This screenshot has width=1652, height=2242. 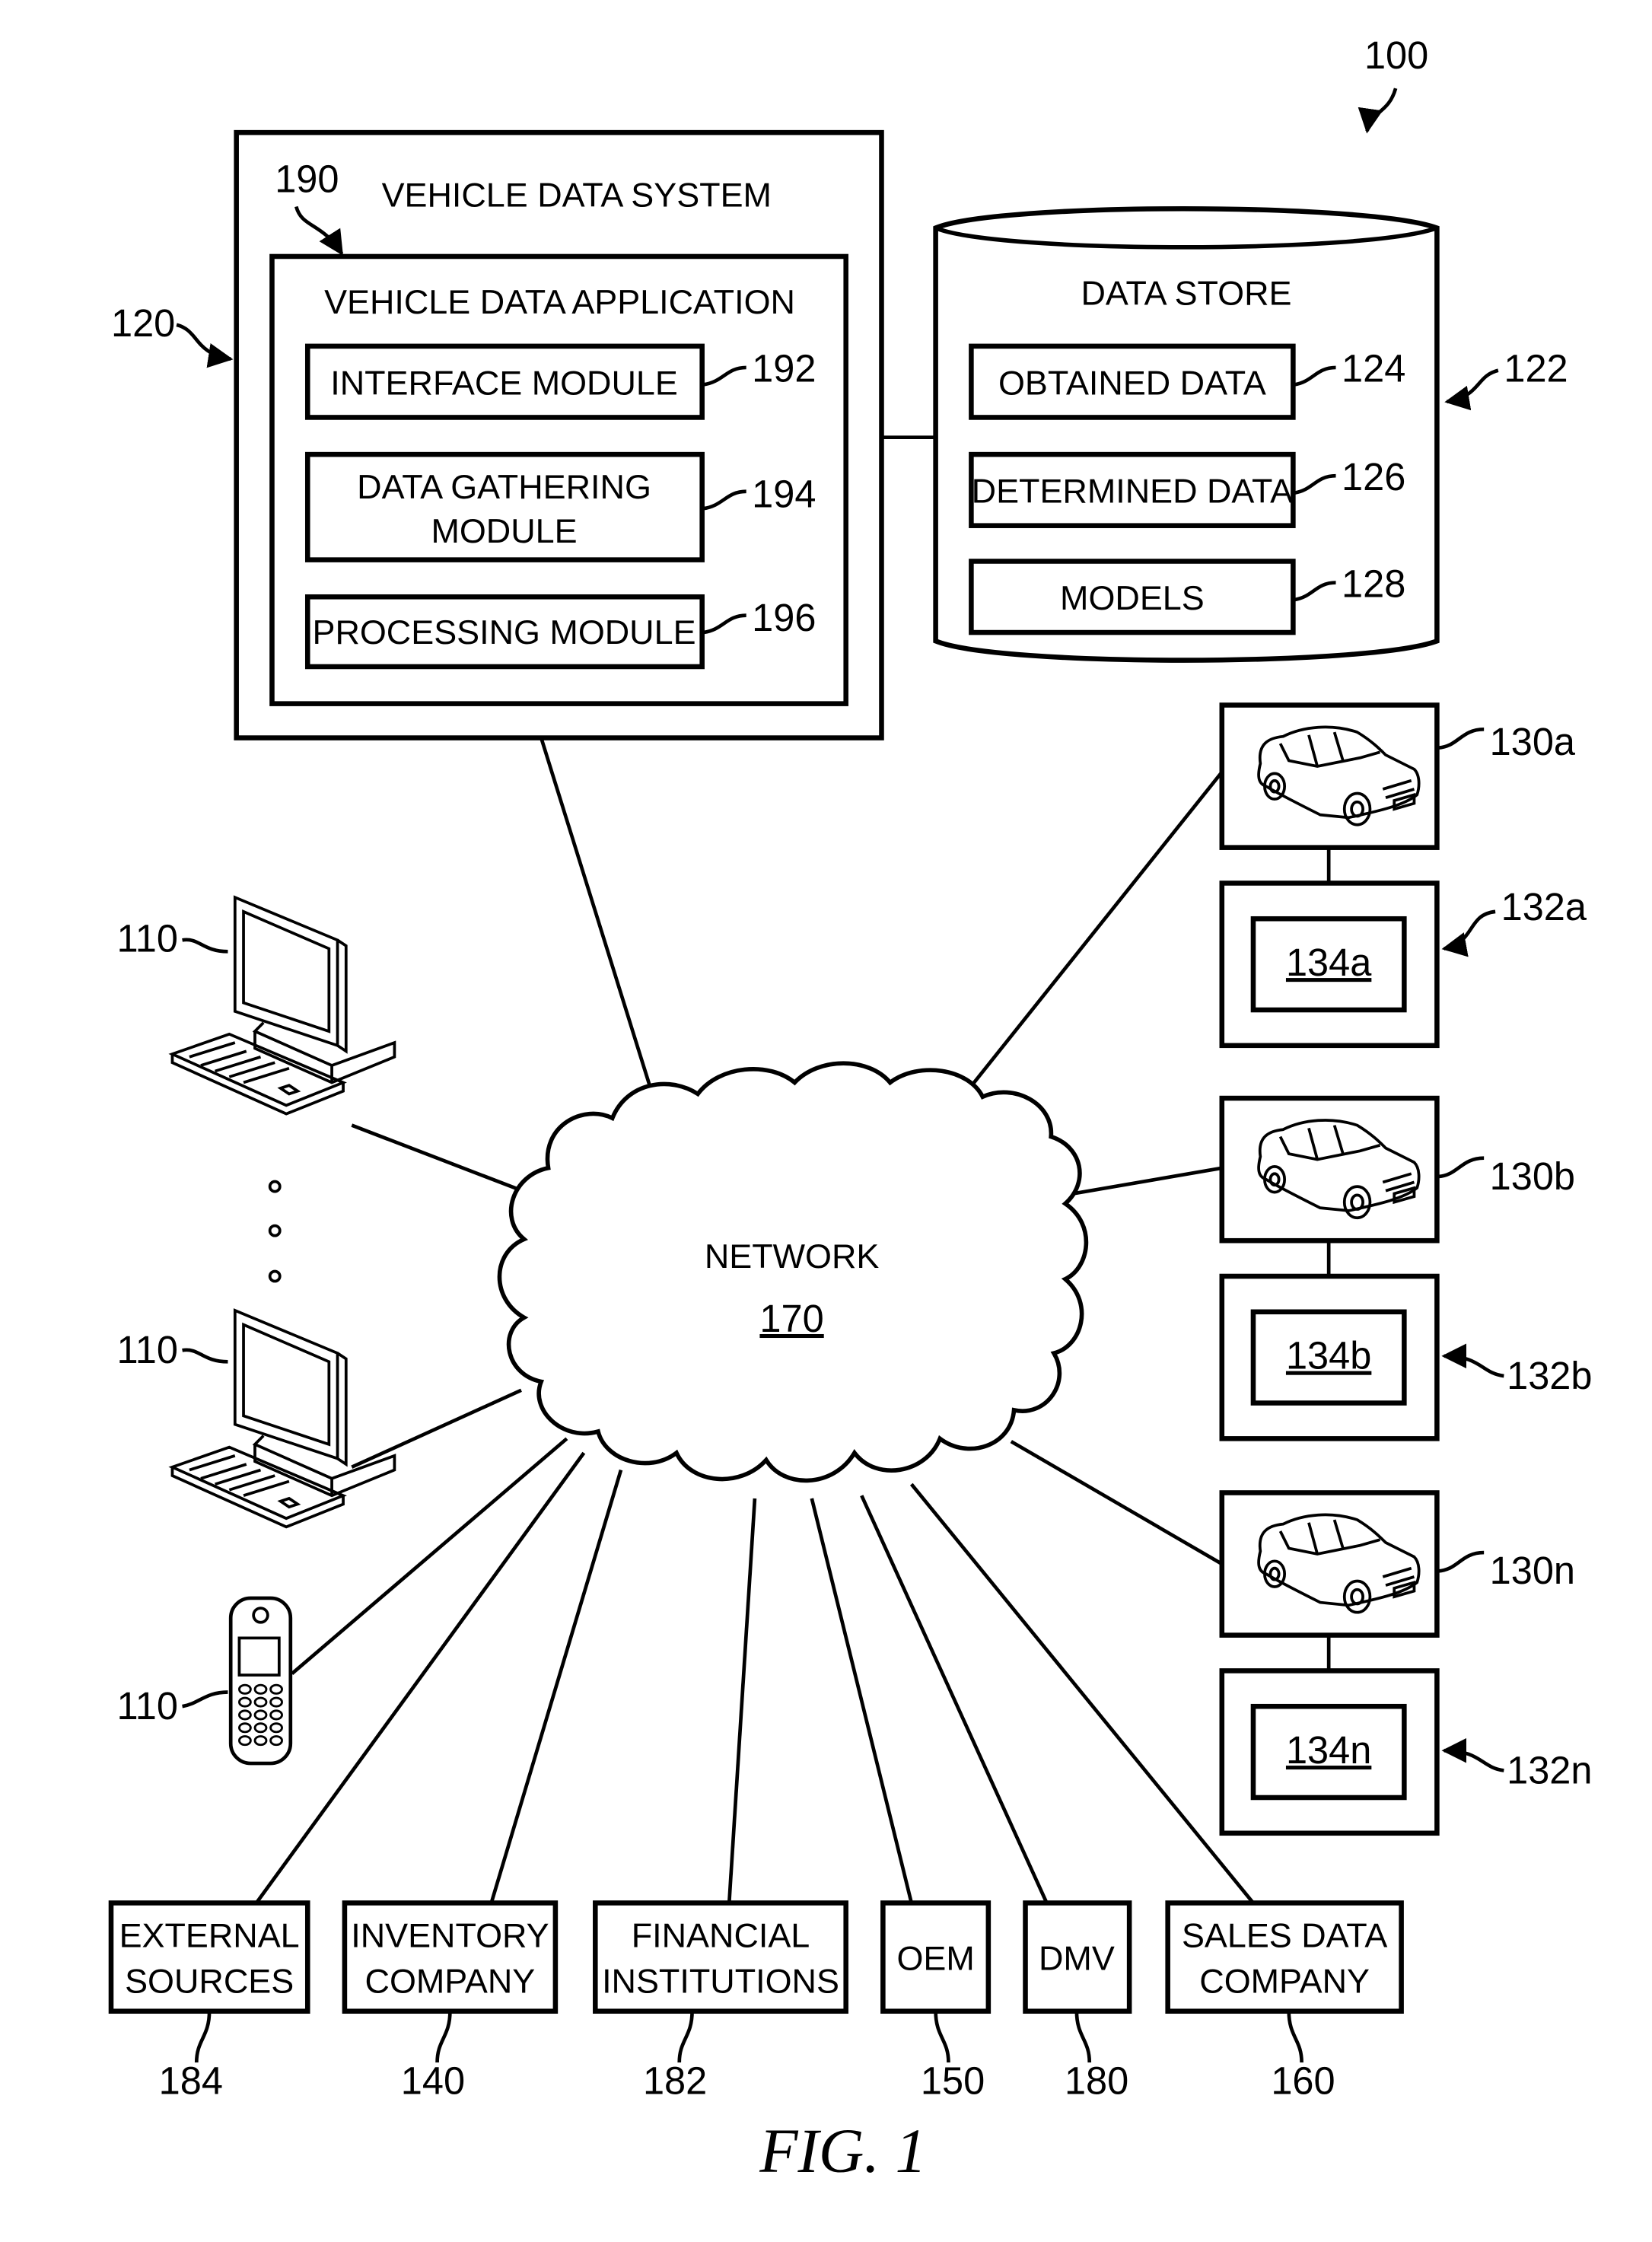 I want to click on network-label: NETWORK, so click(x=792, y=1256).